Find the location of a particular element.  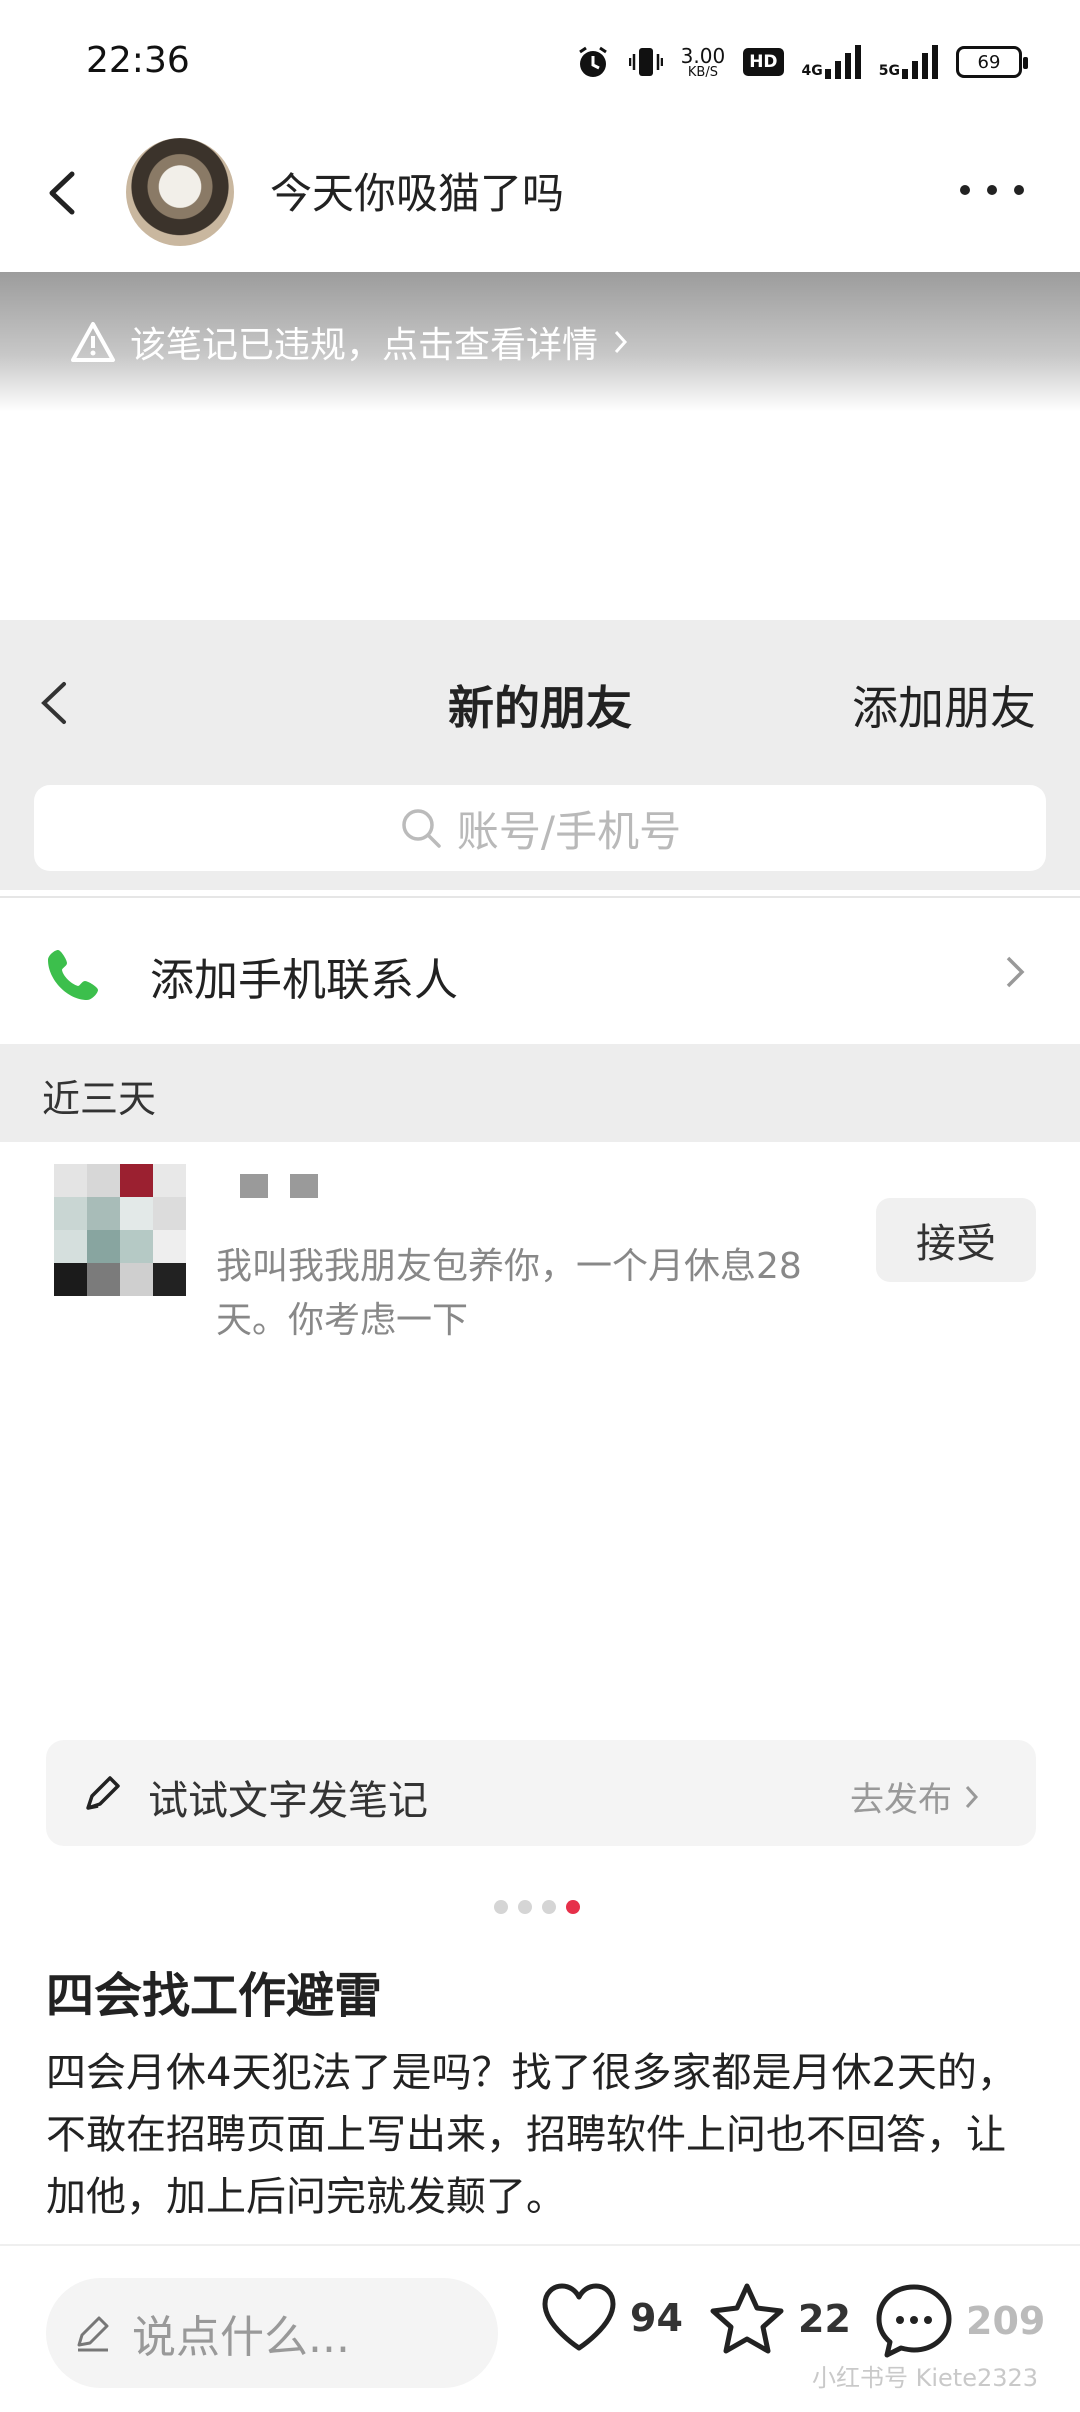

signal-4g-icon: 4G is located at coordinates (831, 62).